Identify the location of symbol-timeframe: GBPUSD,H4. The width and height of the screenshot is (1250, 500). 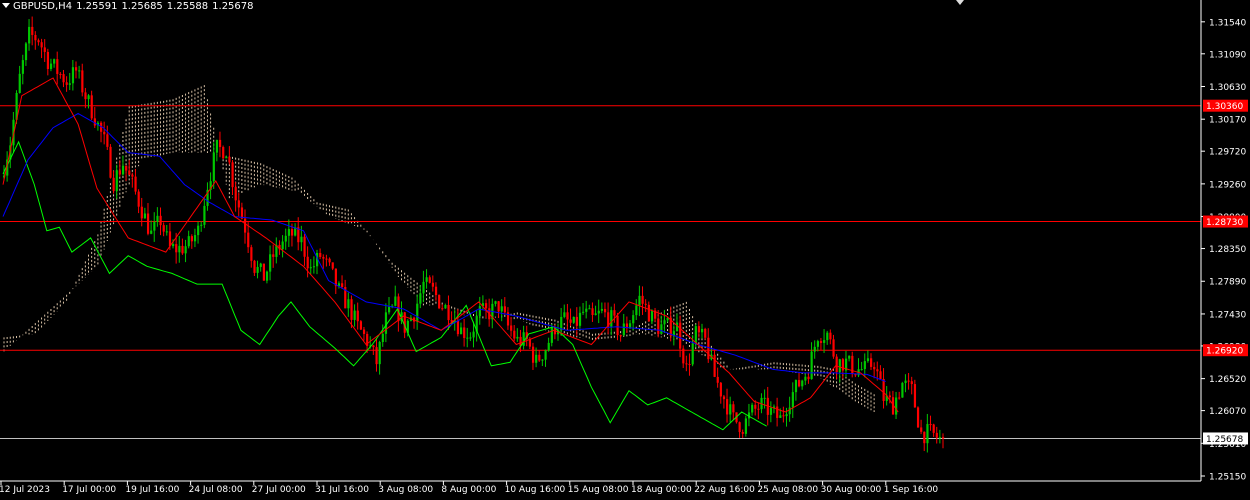
(43, 6).